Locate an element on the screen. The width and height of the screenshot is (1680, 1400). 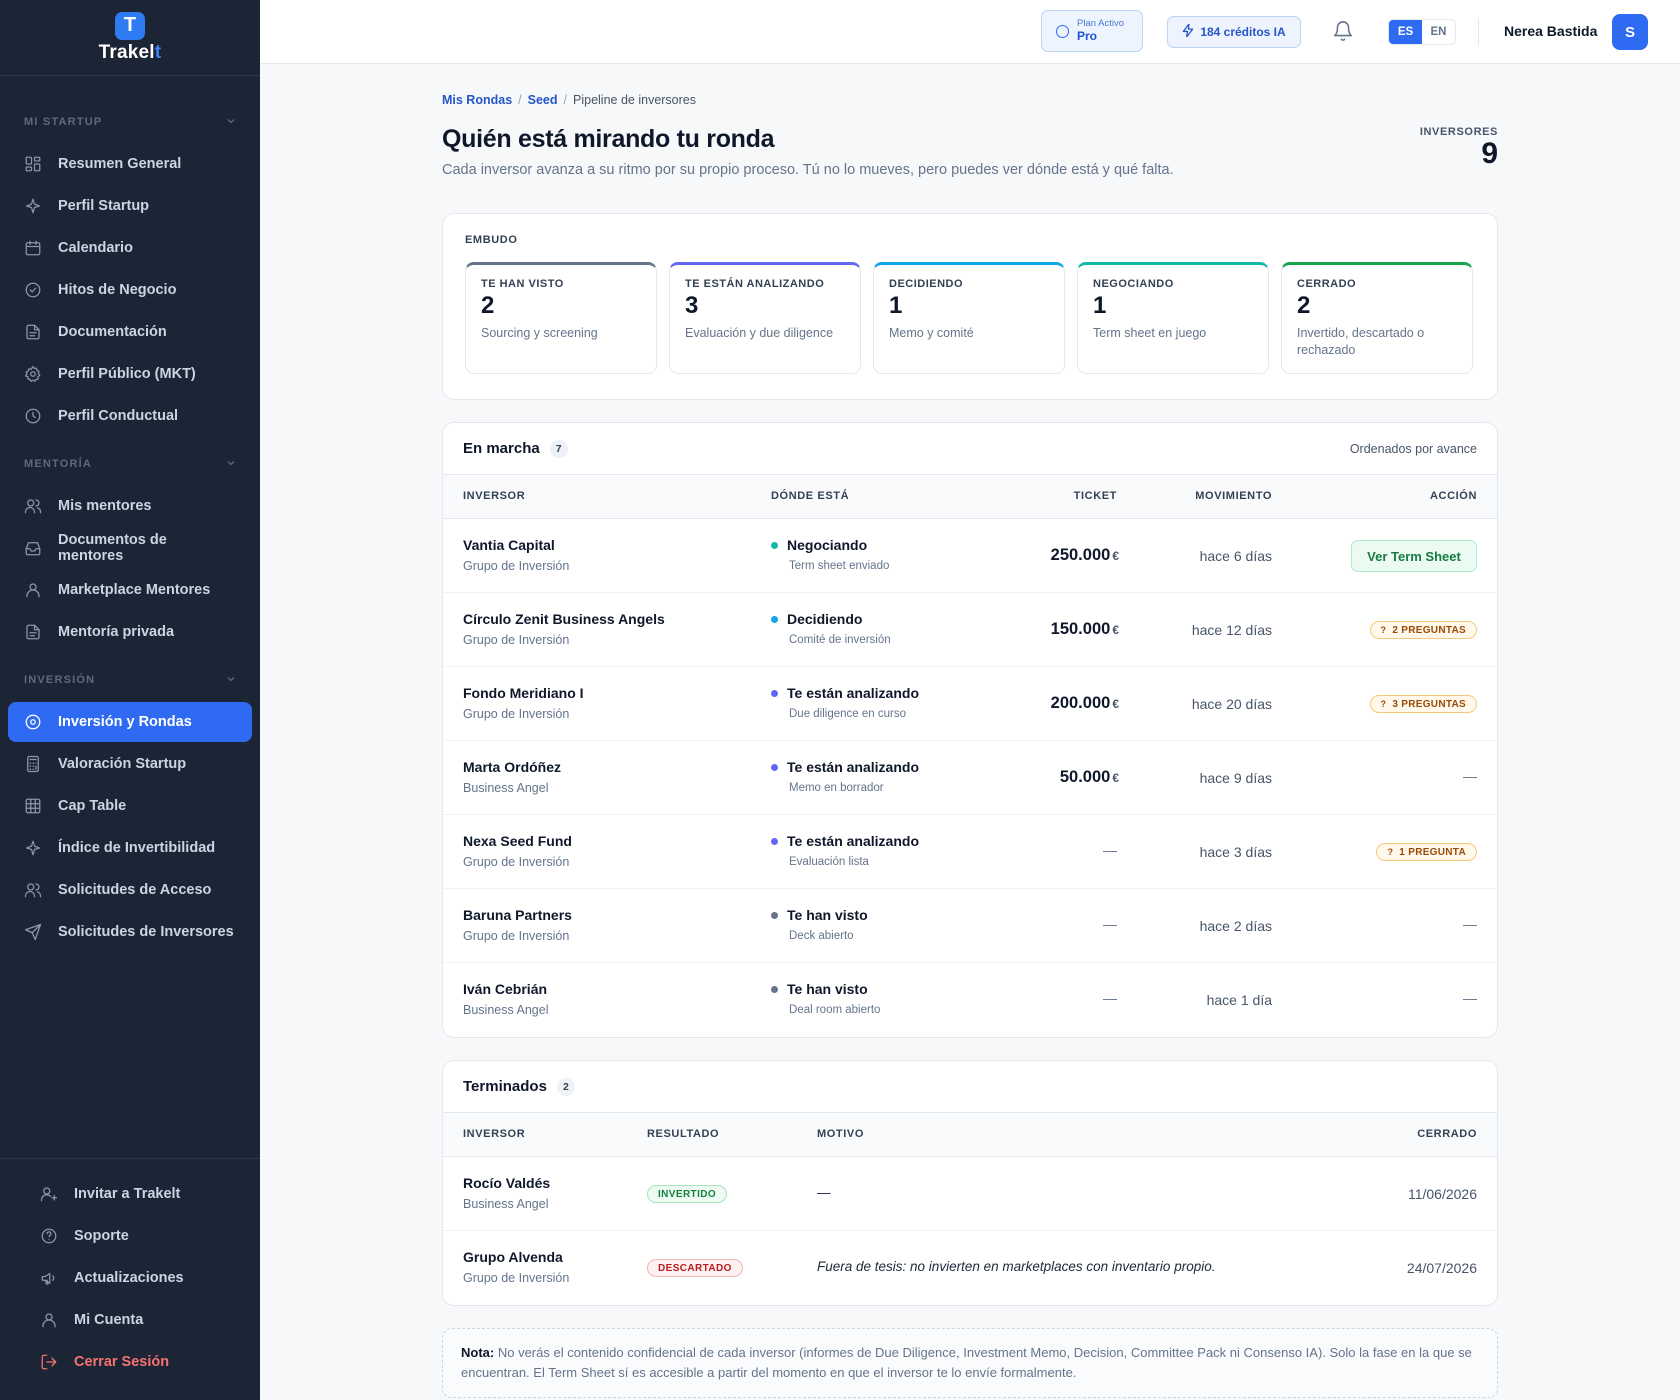
investor-name: Marta Ordóñez is located at coordinates (512, 767).